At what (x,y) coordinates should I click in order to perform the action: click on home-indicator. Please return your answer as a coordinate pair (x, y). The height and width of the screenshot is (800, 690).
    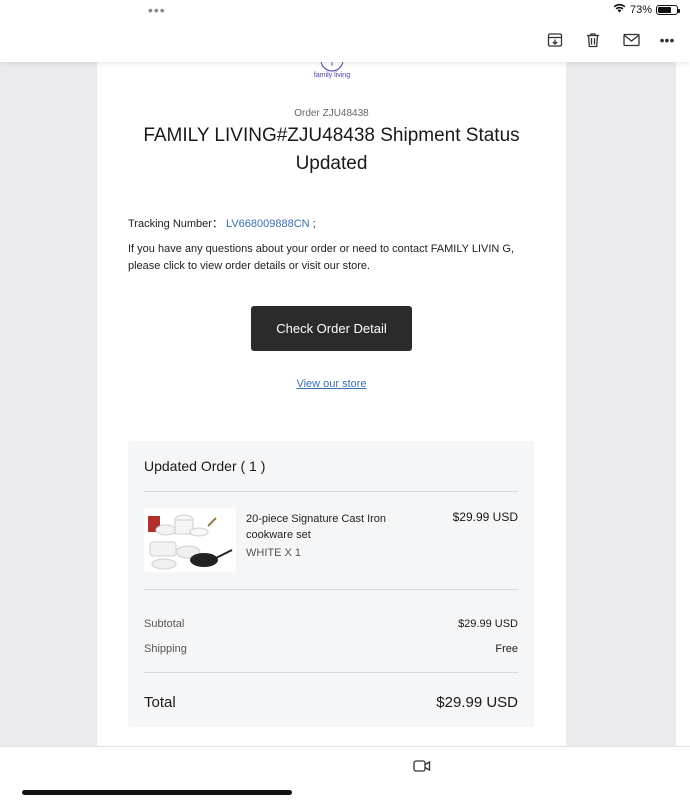
    Looking at the image, I should click on (157, 792).